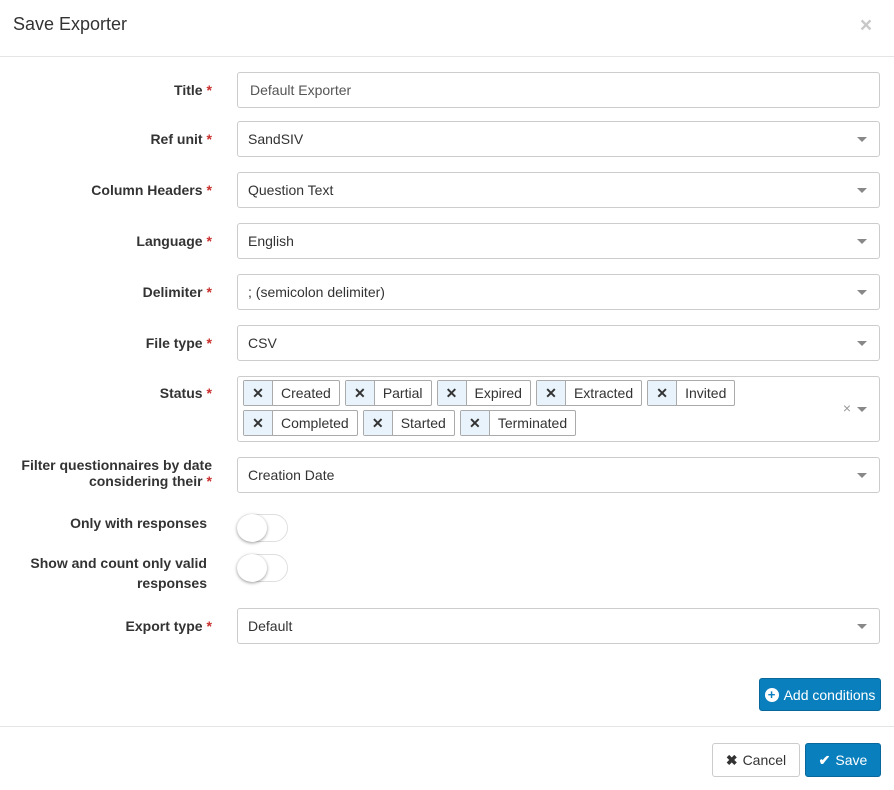  Describe the element at coordinates (847, 408) in the screenshot. I see `clear-all-icon: ×` at that location.